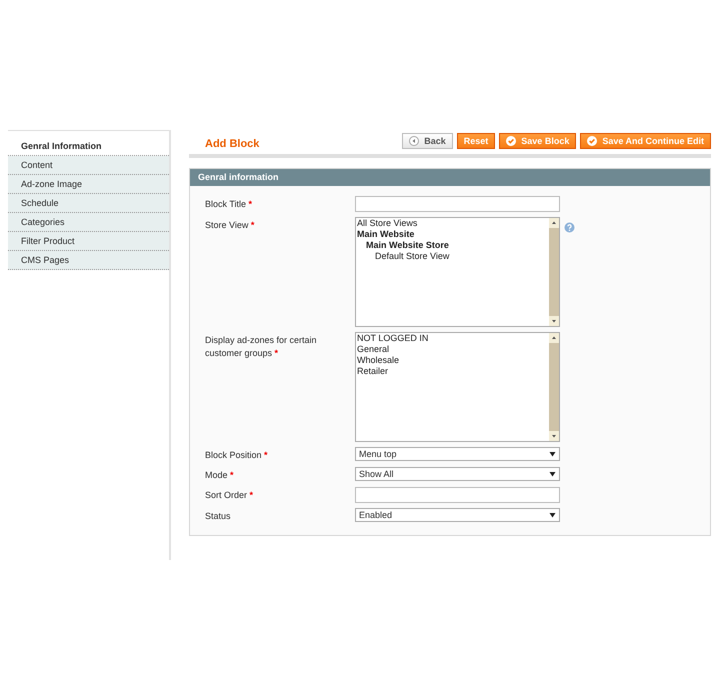 The width and height of the screenshot is (725, 680). Describe the element at coordinates (453, 349) in the screenshot. I see `list-option: General` at that location.